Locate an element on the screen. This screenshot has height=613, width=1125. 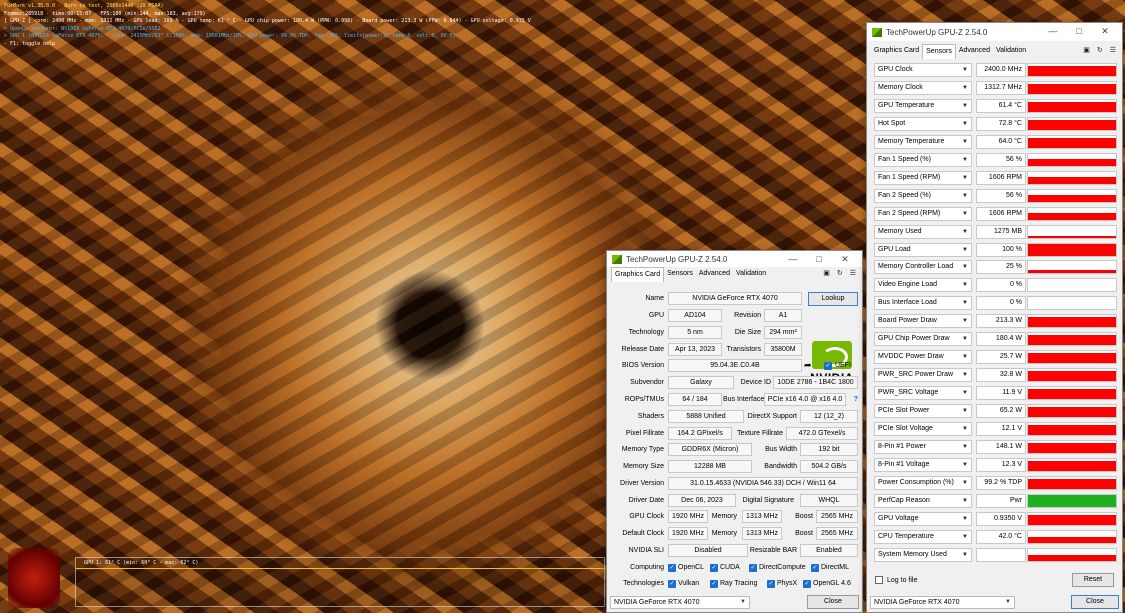
sensor-name-dropdown: Memory Temperature ▼ is located at coordinates (923, 141).